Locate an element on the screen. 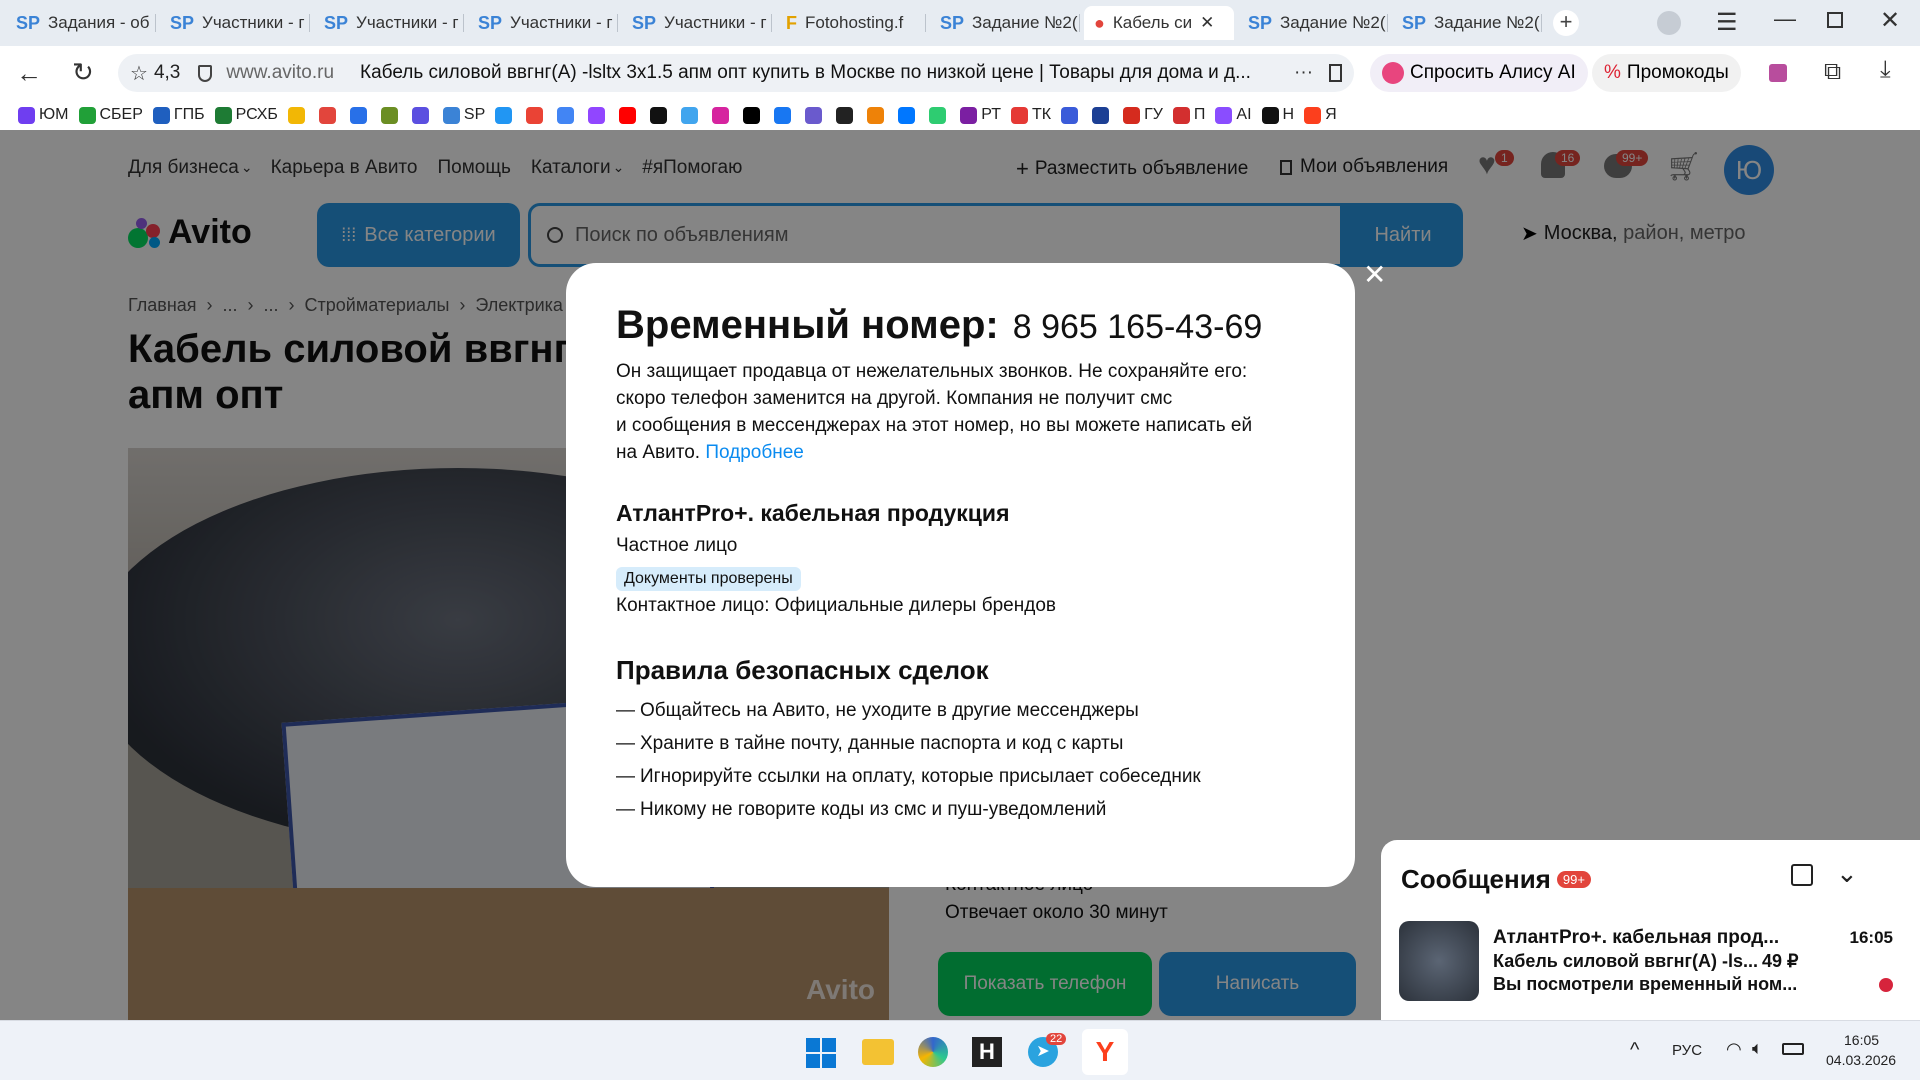 The image size is (1920, 1080). bookmark-item: SP is located at coordinates (463, 115).